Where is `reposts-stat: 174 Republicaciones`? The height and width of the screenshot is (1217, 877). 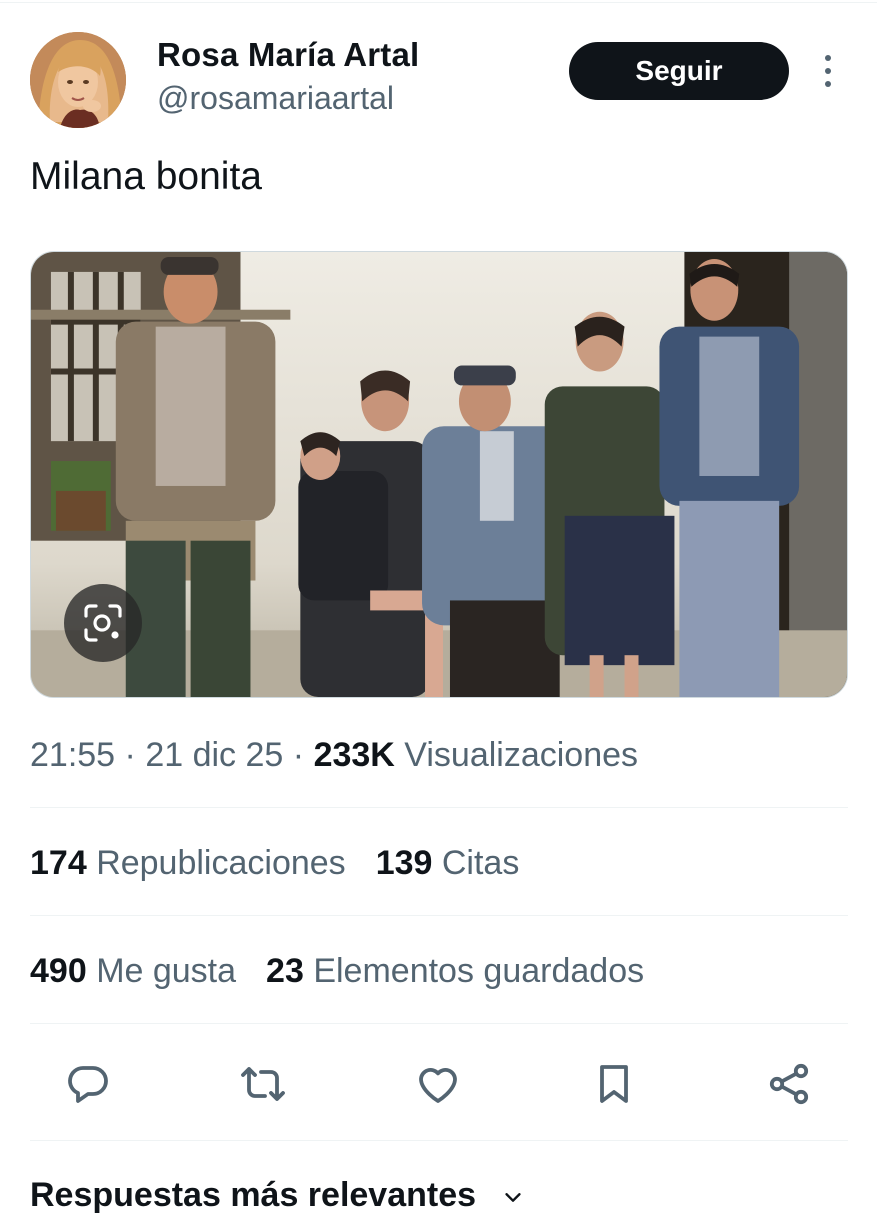 reposts-stat: 174 Republicaciones is located at coordinates (188, 863).